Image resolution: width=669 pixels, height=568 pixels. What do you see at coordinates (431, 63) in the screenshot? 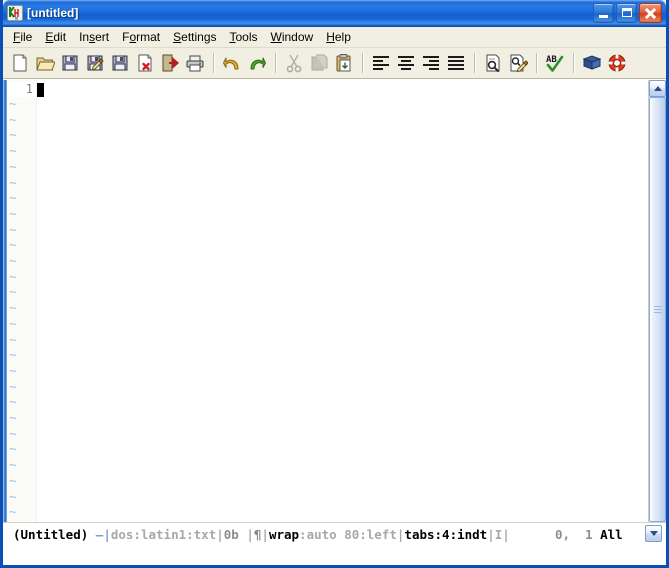
I see `align-right-icon` at bounding box center [431, 63].